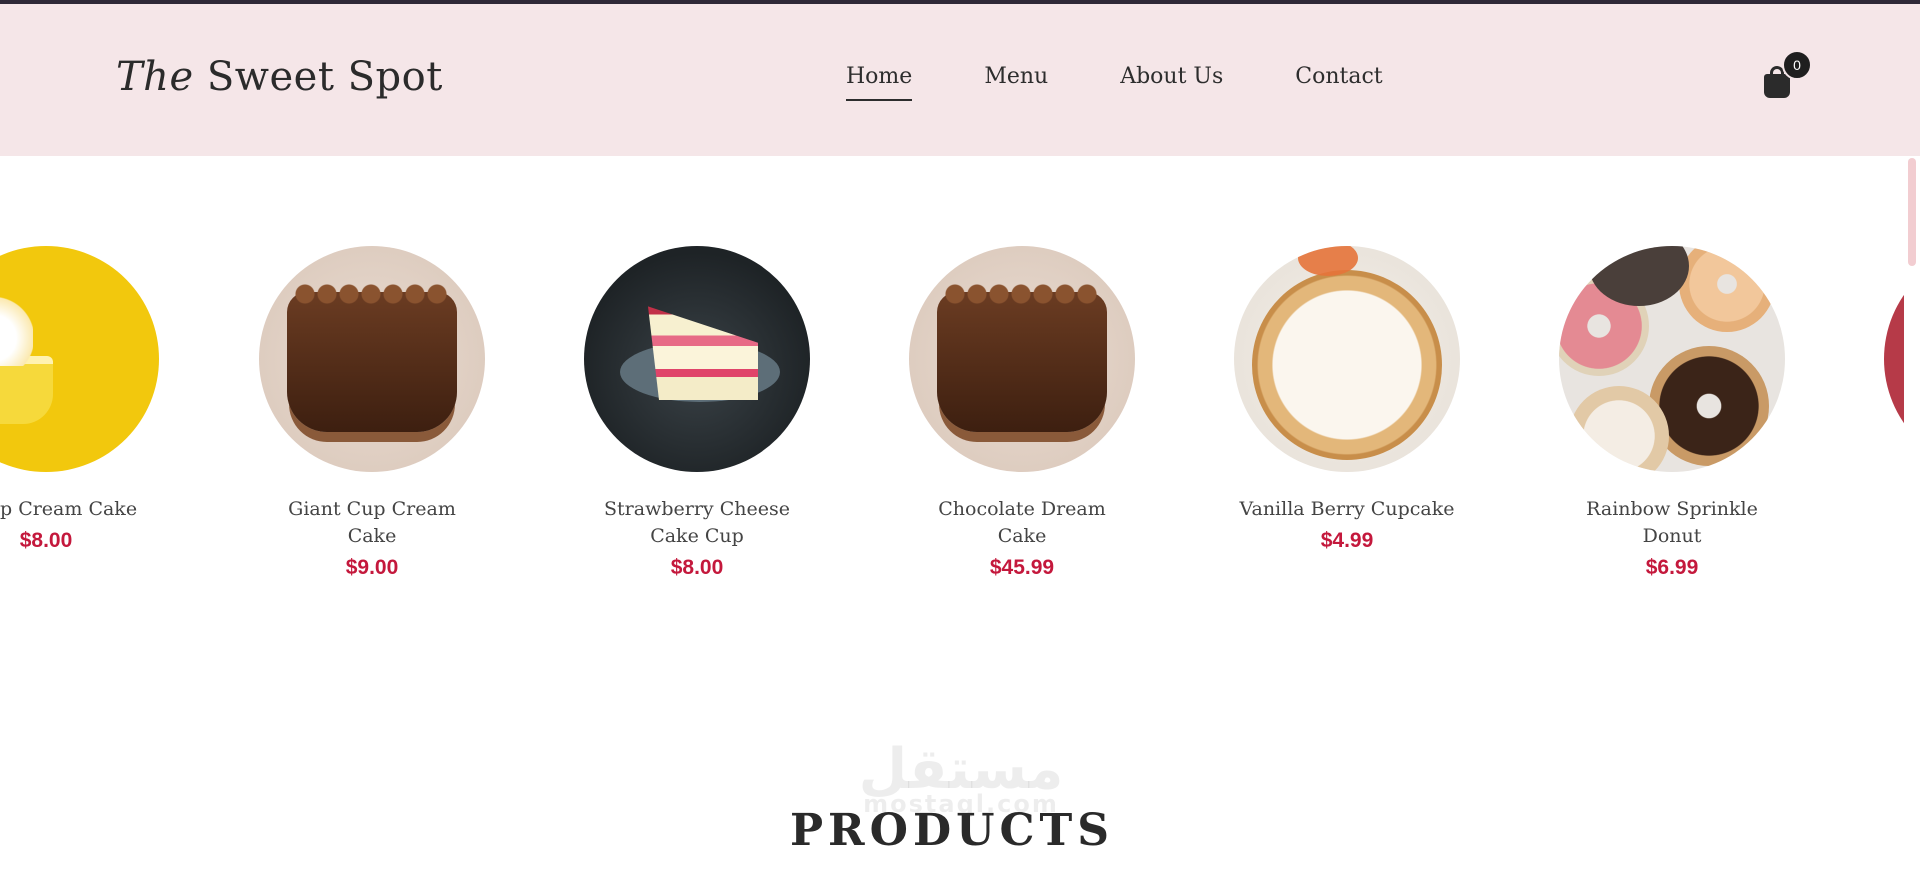 This screenshot has height=871, width=1920. Describe the element at coordinates (1114, 82) in the screenshot. I see `main-nav: Home Menu About Us Contact` at that location.